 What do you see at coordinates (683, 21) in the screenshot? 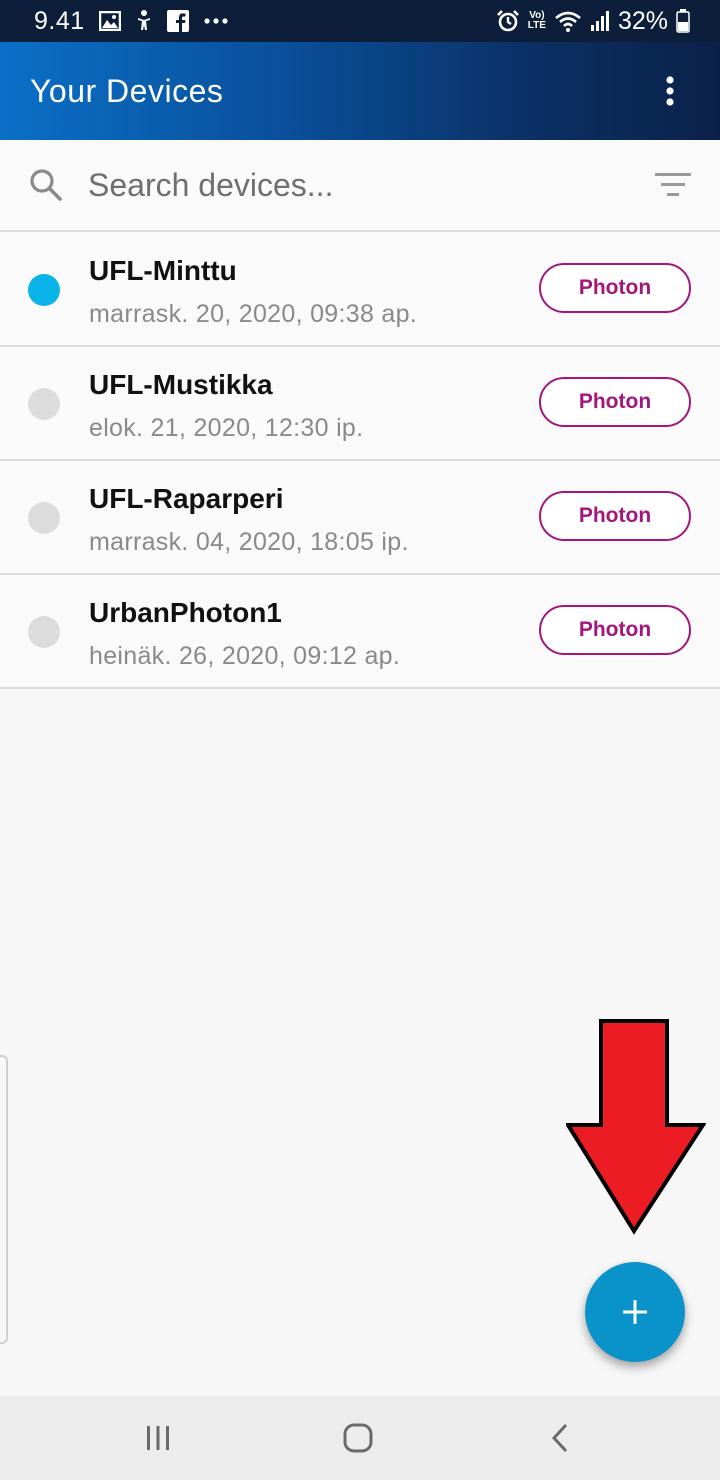
I see `battery-icon` at bounding box center [683, 21].